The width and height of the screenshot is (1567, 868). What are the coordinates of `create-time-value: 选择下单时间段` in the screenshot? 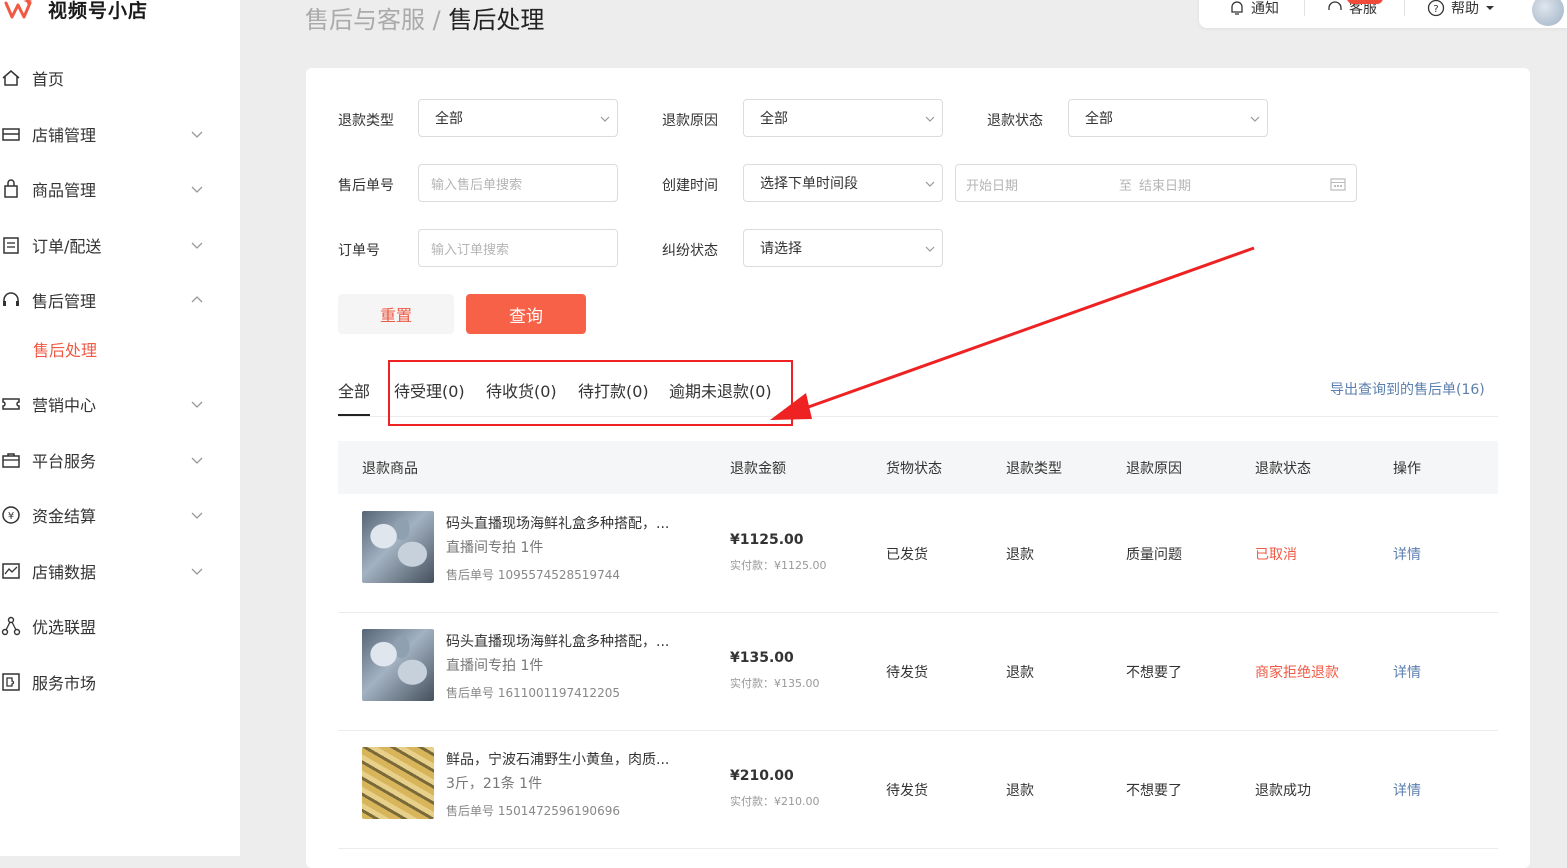 It's located at (809, 184).